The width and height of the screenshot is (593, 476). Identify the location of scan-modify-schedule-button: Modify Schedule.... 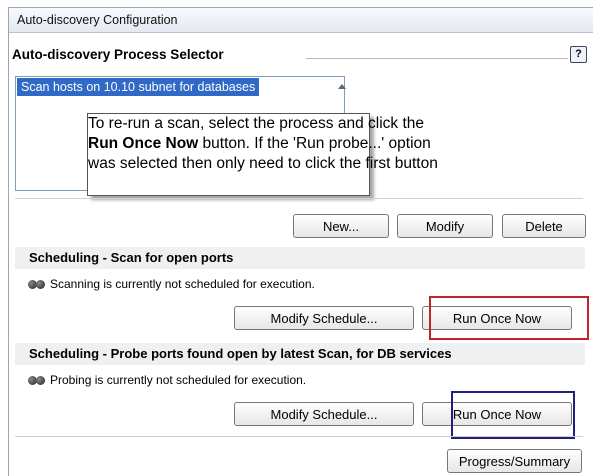
(324, 318).